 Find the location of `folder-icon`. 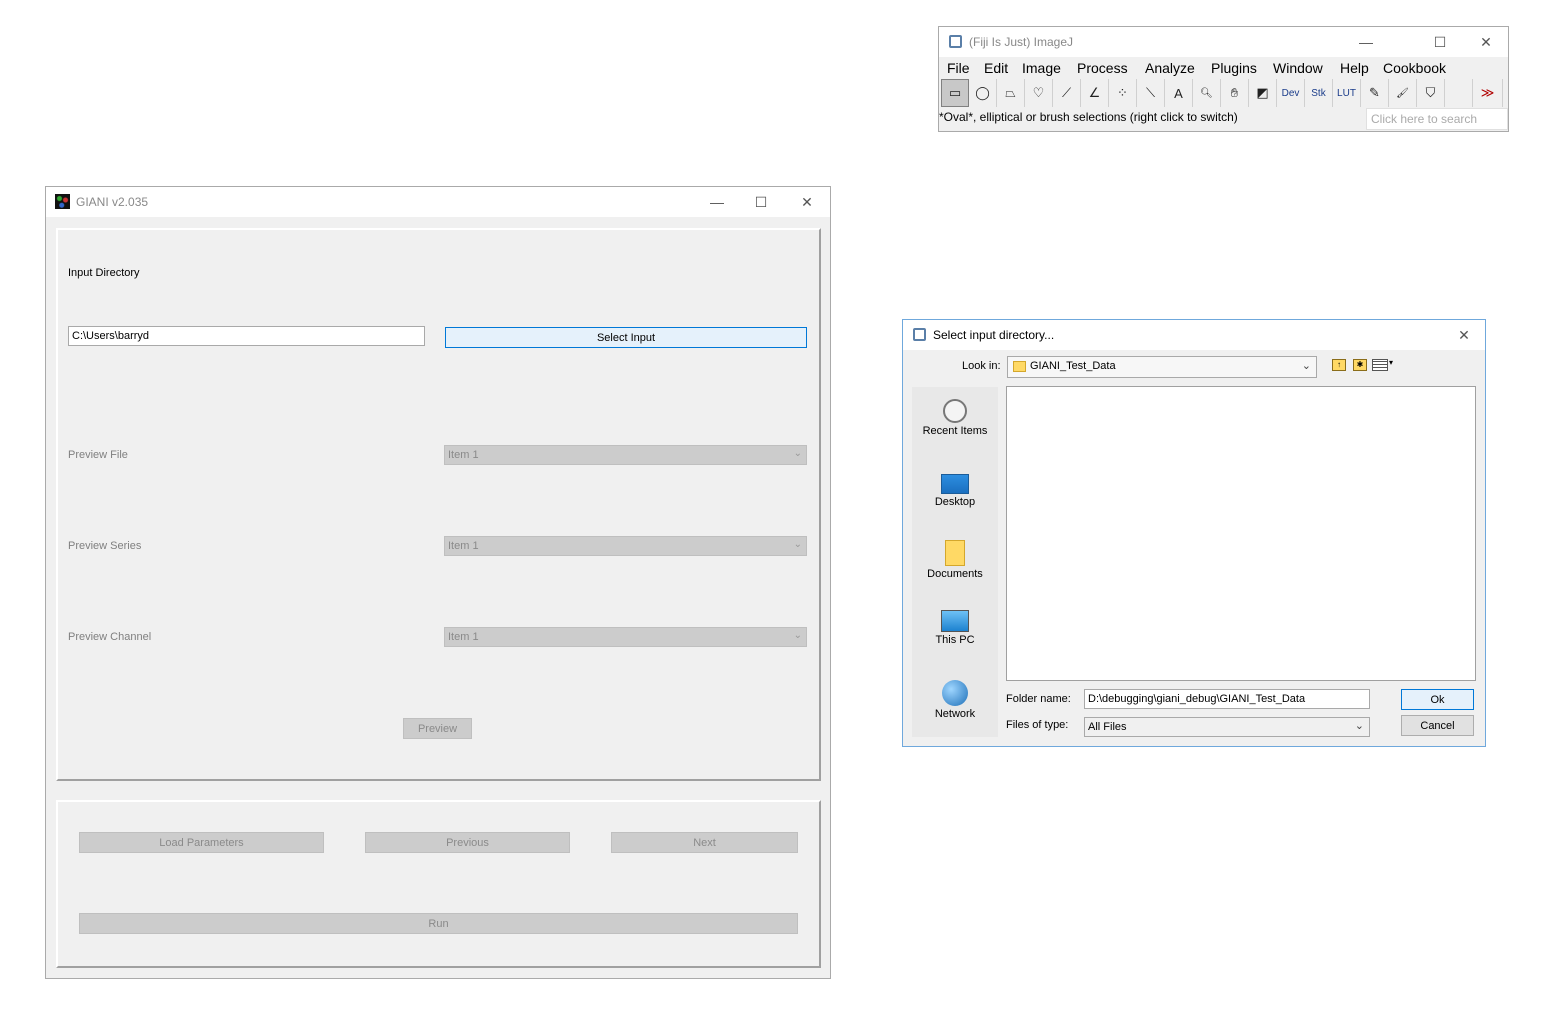

folder-icon is located at coordinates (1019, 366).